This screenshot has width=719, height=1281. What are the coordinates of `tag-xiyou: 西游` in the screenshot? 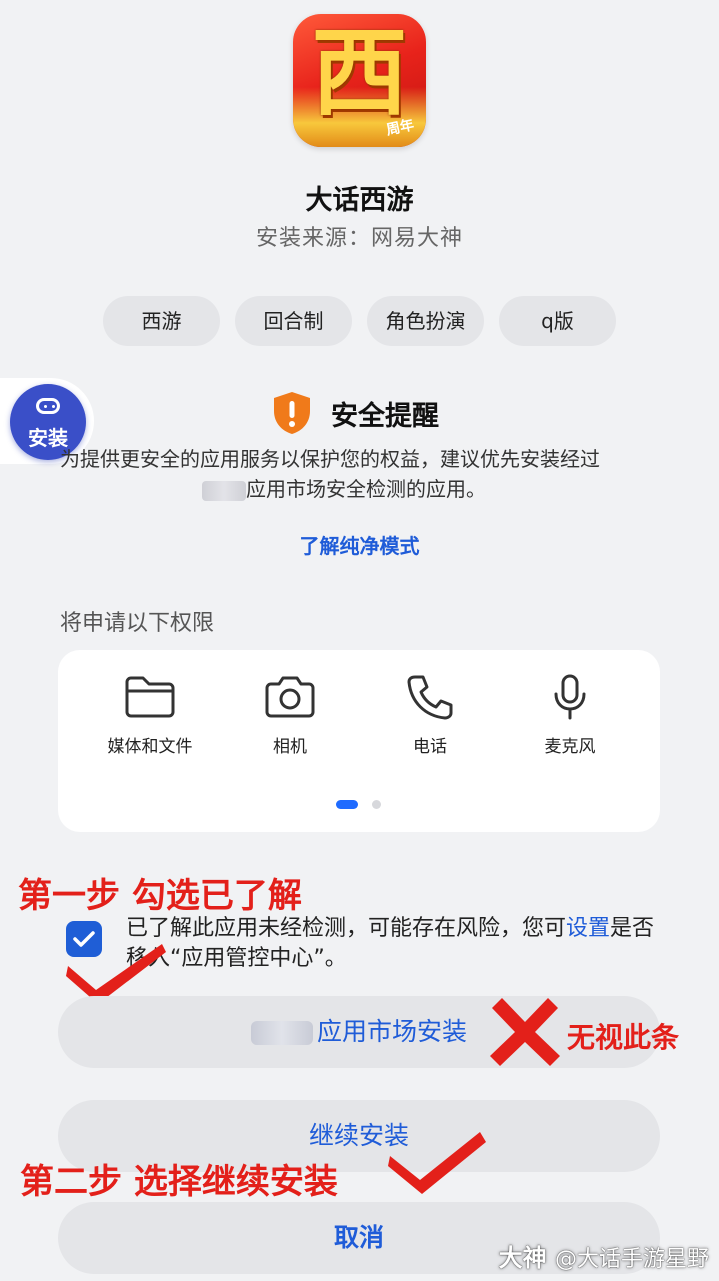 It's located at (161, 321).